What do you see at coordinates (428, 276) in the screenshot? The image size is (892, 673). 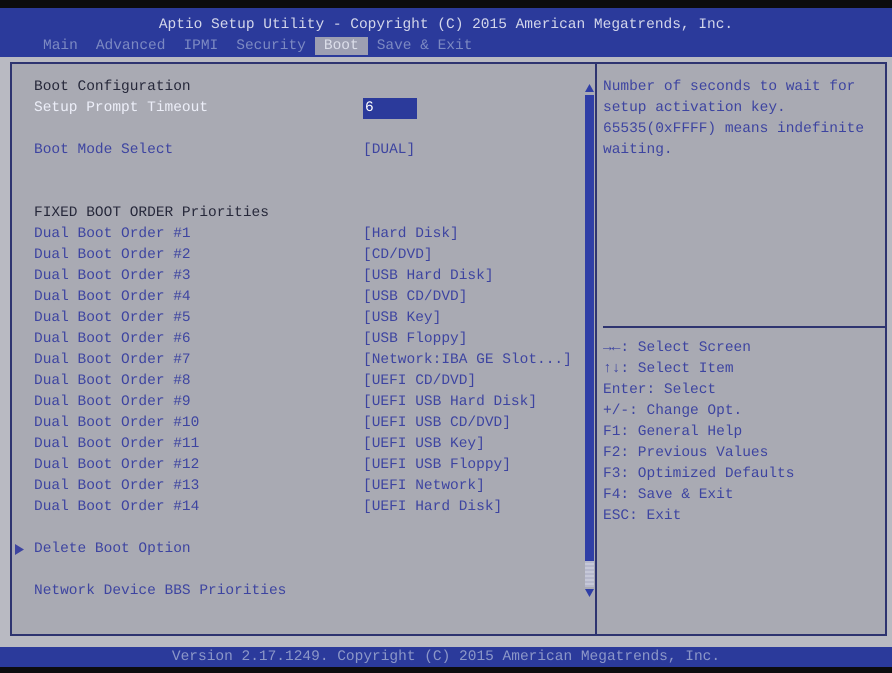 I see `setting-value: [USB Hard Disk]` at bounding box center [428, 276].